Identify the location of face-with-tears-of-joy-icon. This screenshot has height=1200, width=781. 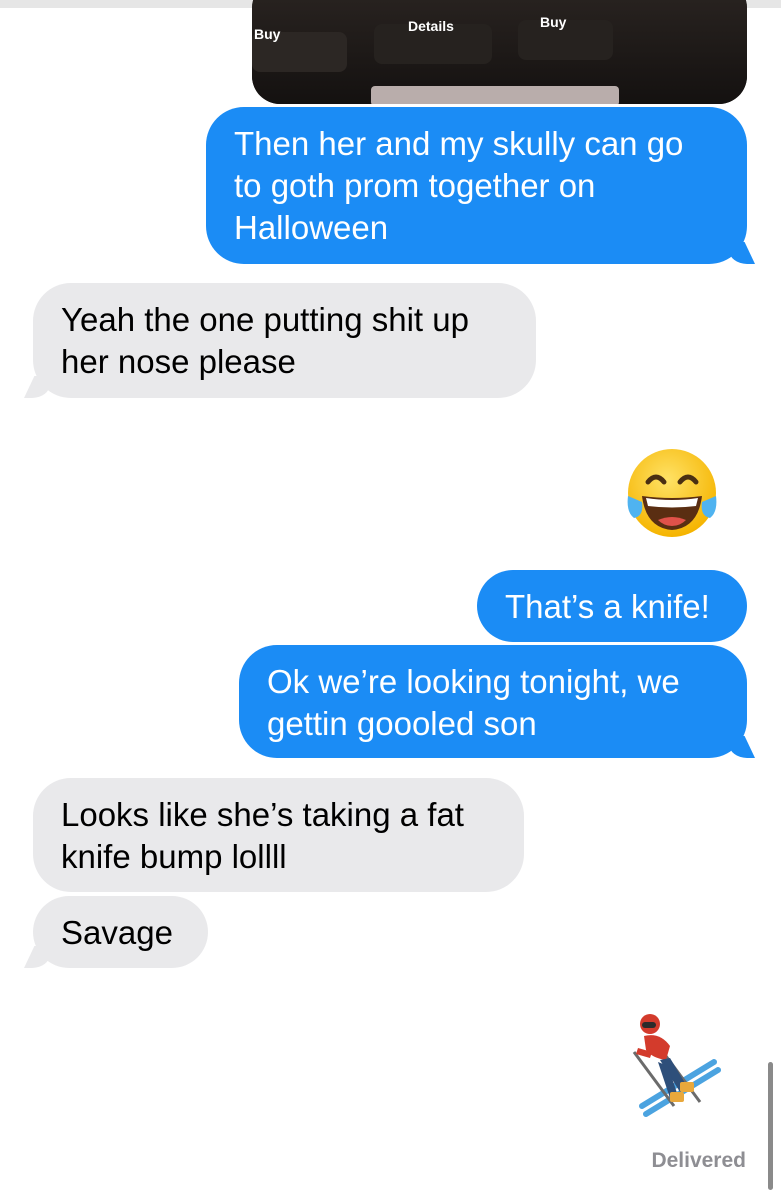
(672, 494).